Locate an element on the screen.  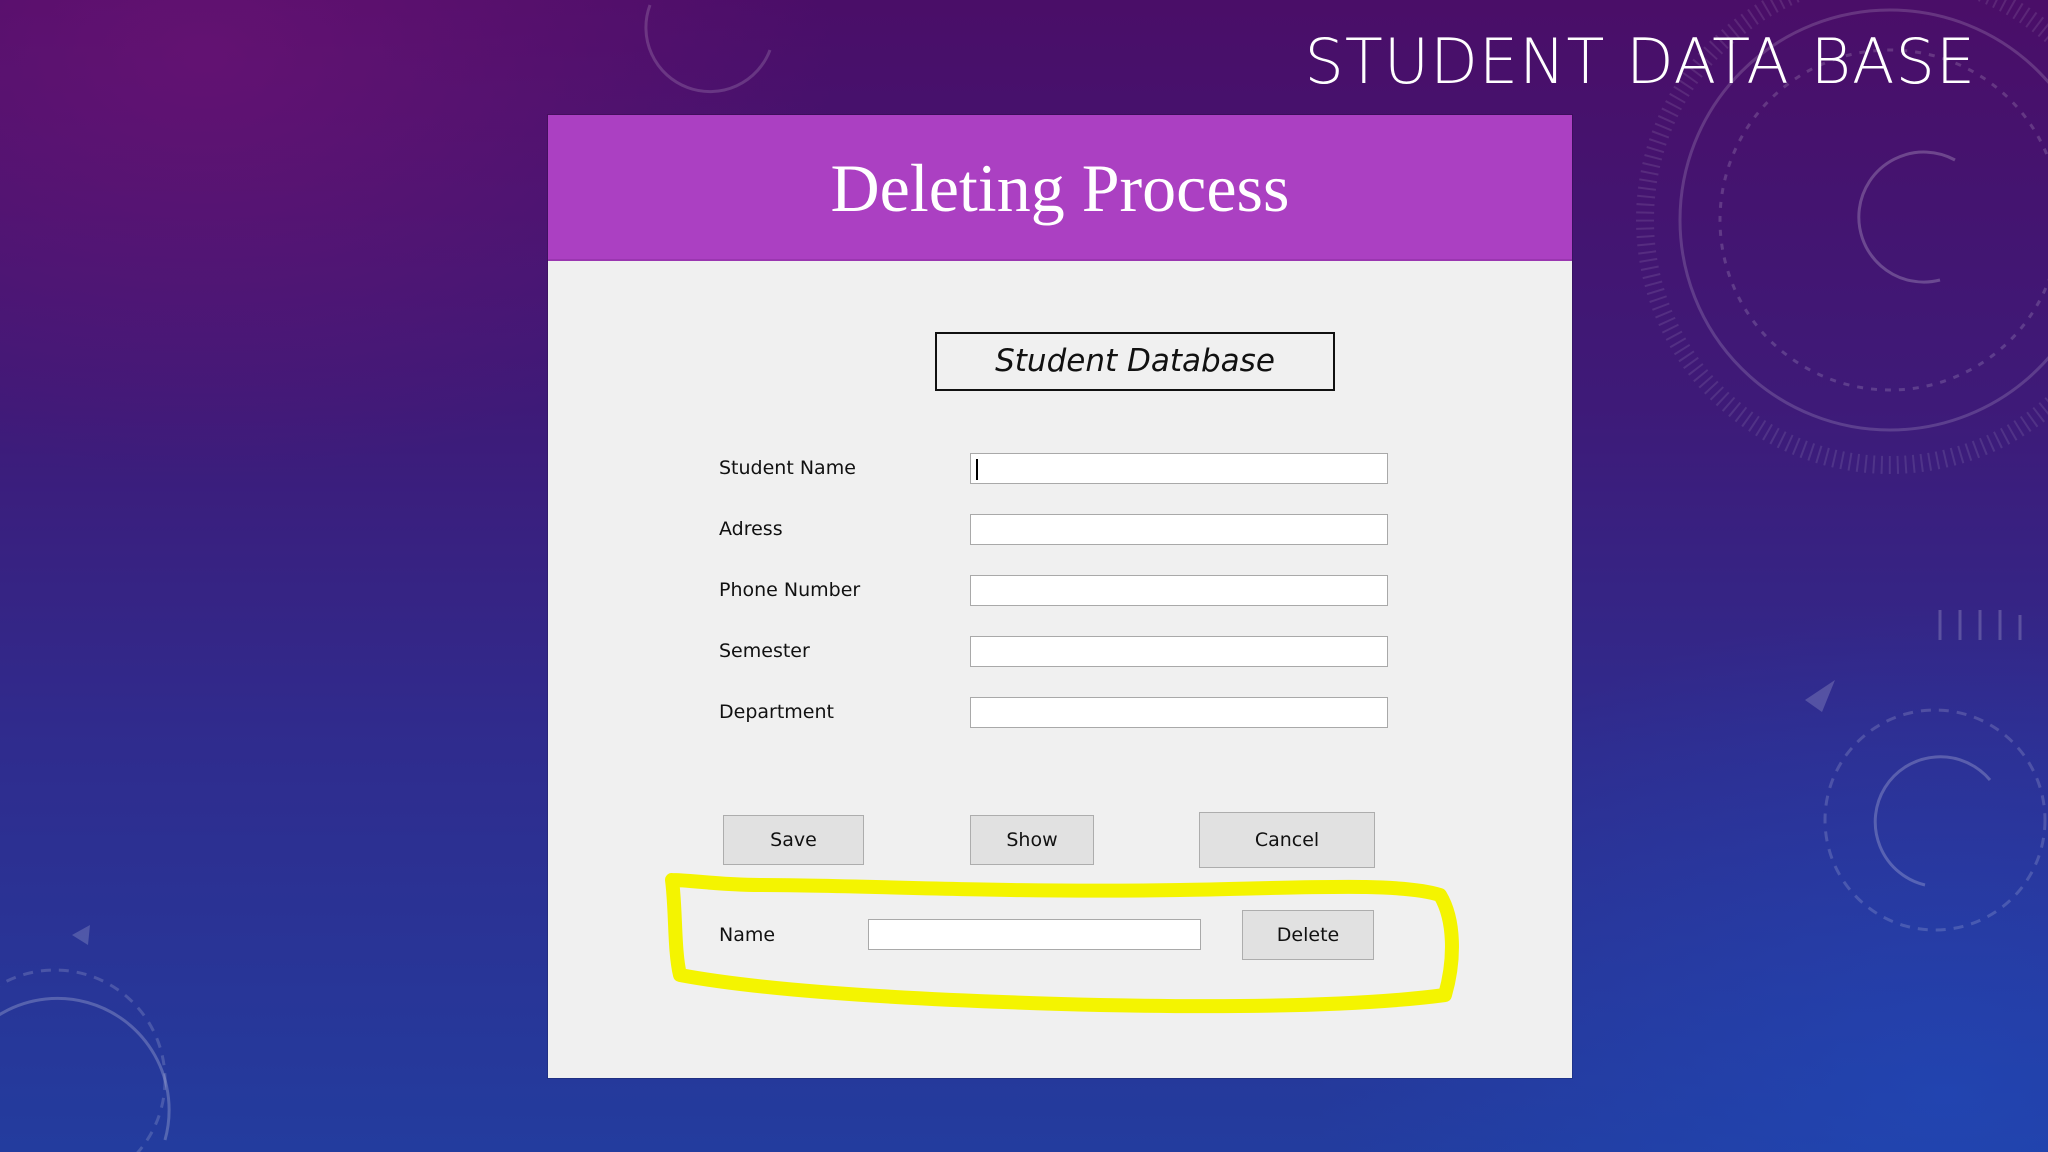
address-label: Adress is located at coordinates (751, 529).